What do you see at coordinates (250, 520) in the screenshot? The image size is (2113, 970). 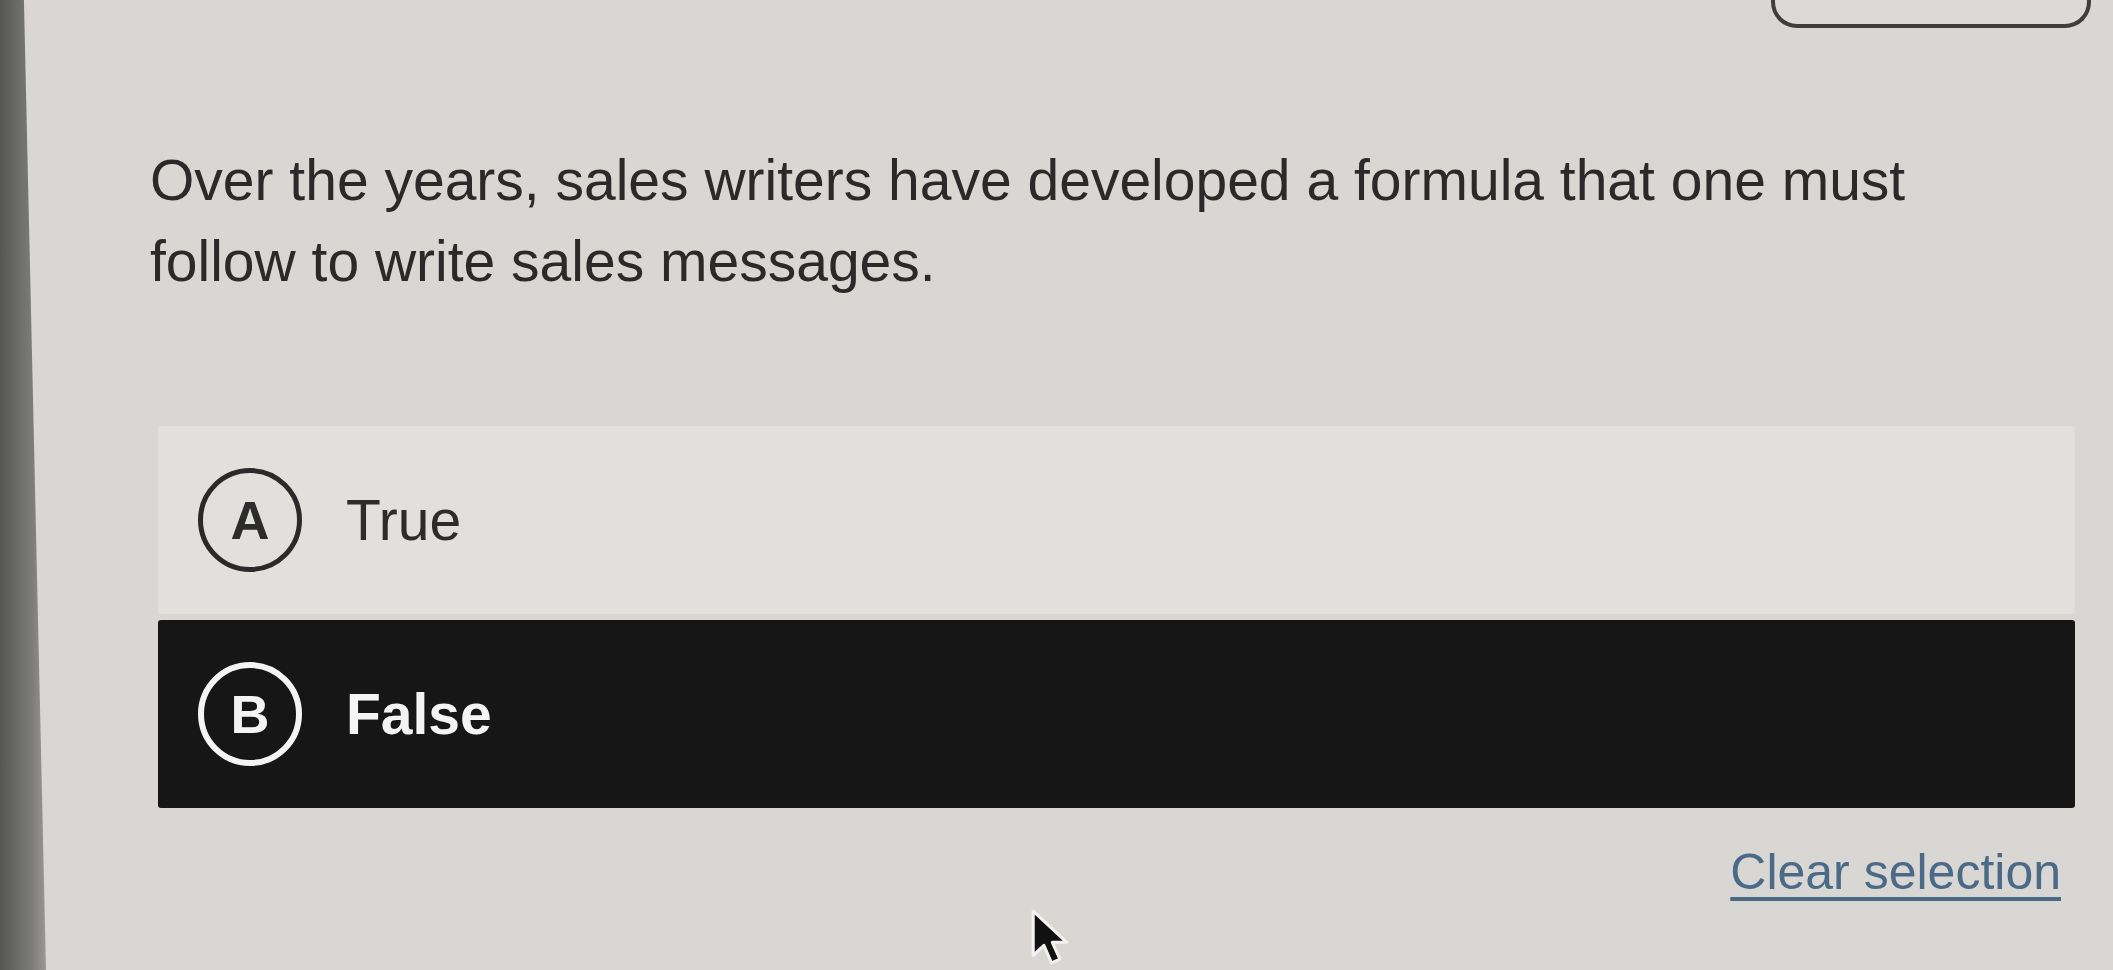 I see `option-letter: A` at bounding box center [250, 520].